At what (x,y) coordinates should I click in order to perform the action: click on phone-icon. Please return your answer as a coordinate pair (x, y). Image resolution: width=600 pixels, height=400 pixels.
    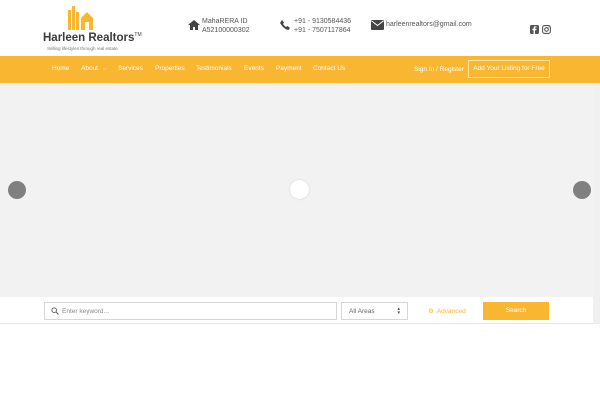
    Looking at the image, I should click on (285, 25).